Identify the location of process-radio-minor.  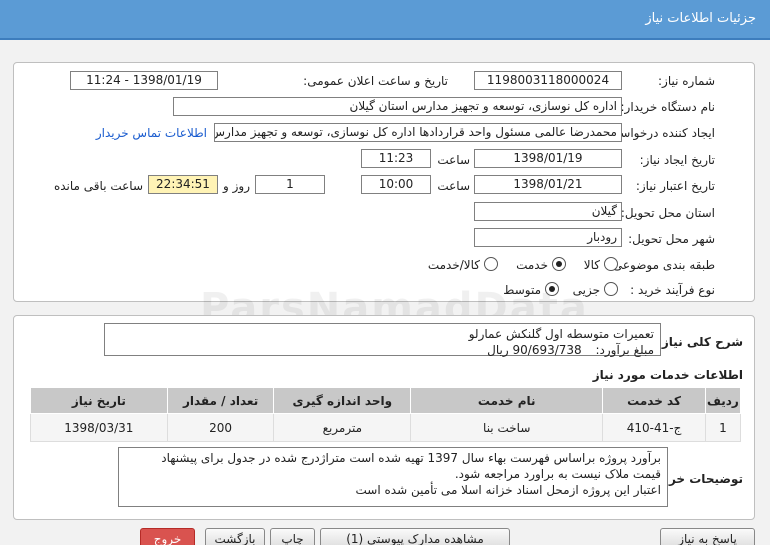
(611, 289).